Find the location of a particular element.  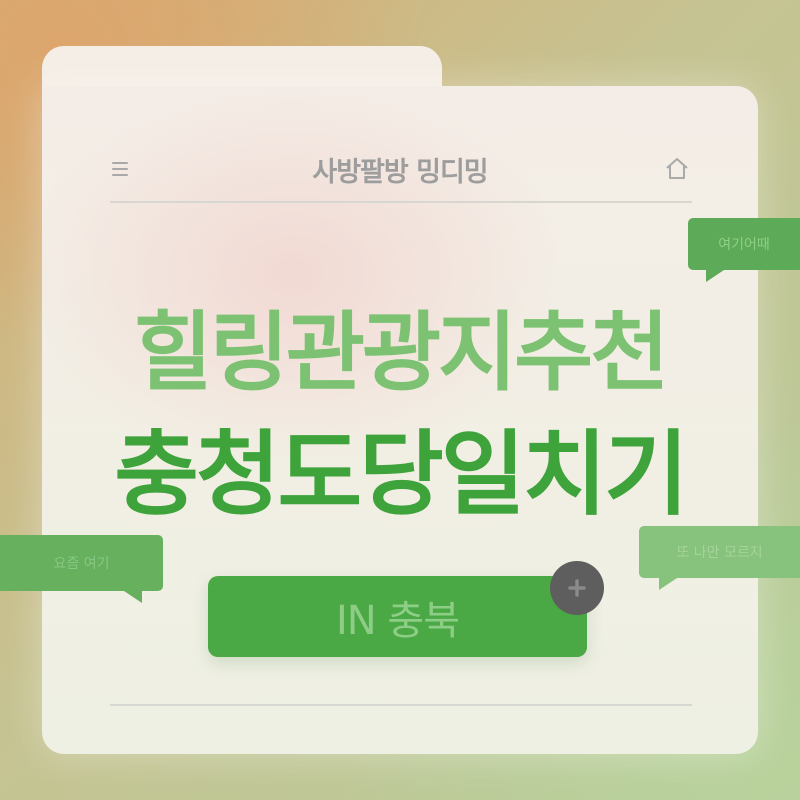

page-title: 사방팔방 밍디밍 is located at coordinates (400, 172).